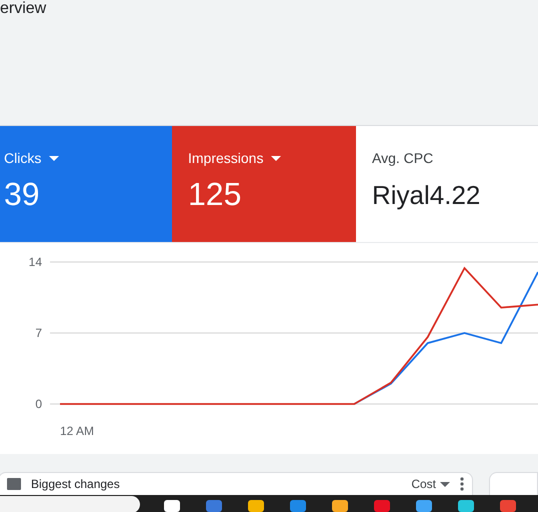  What do you see at coordinates (35, 262) in the screenshot?
I see `axis-label: 14` at bounding box center [35, 262].